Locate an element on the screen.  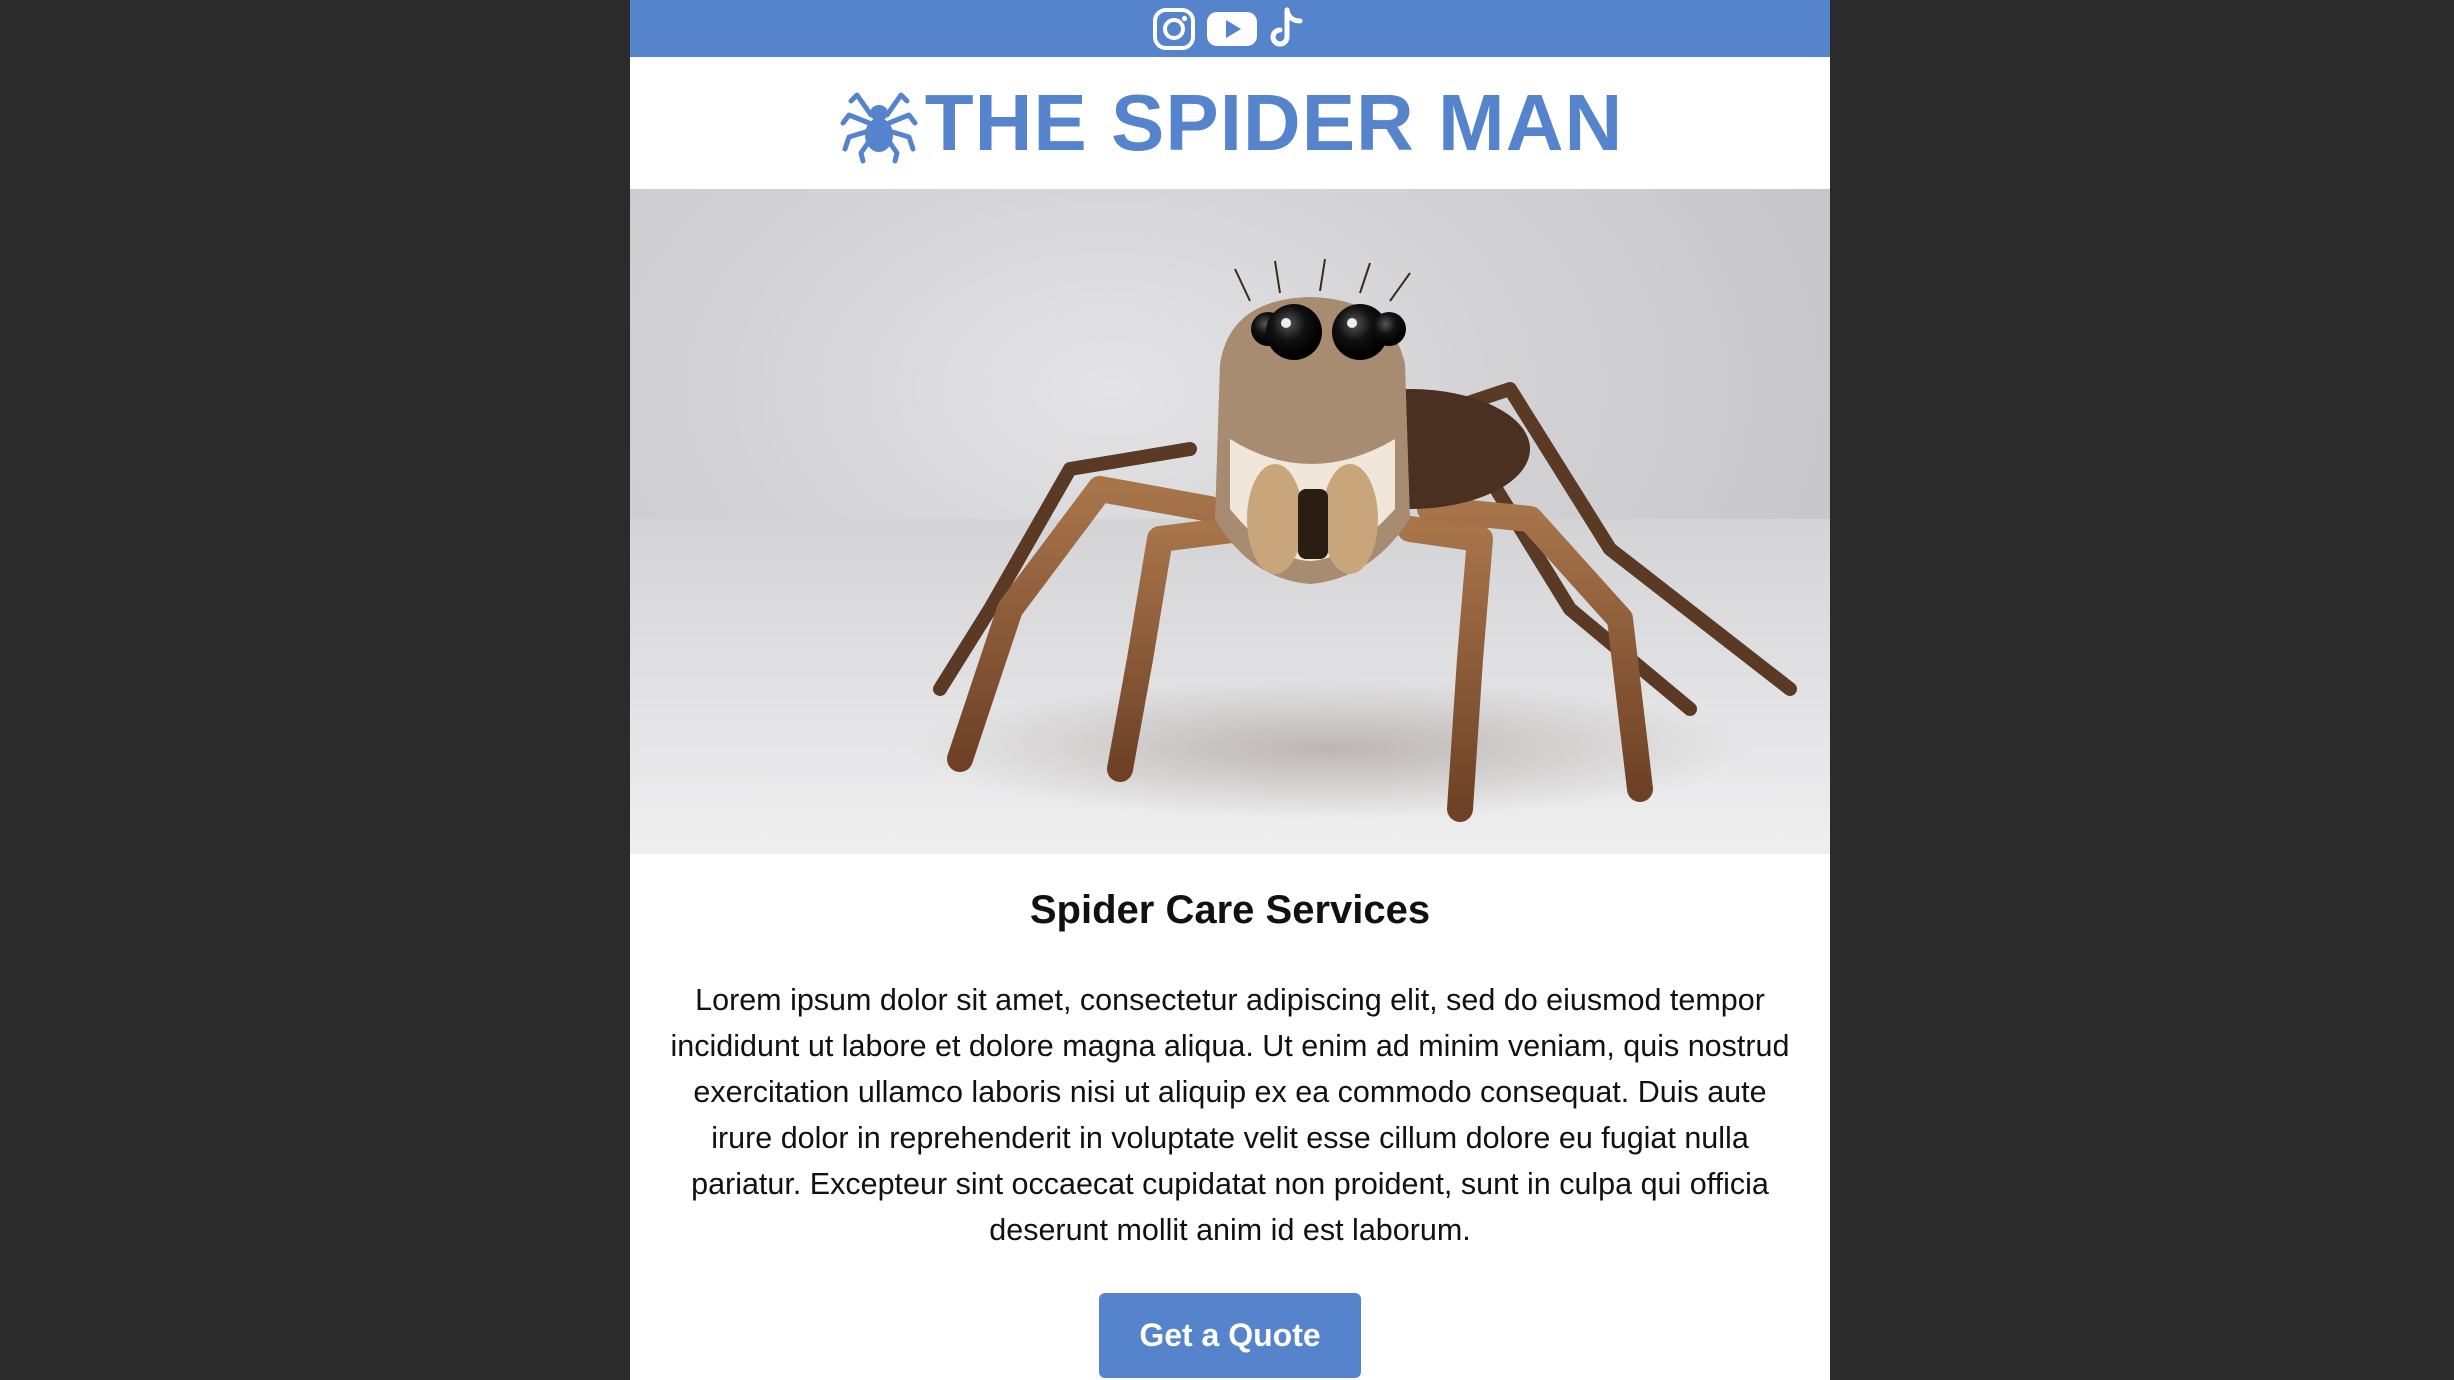
tiktok-icon is located at coordinates (1288, 29).